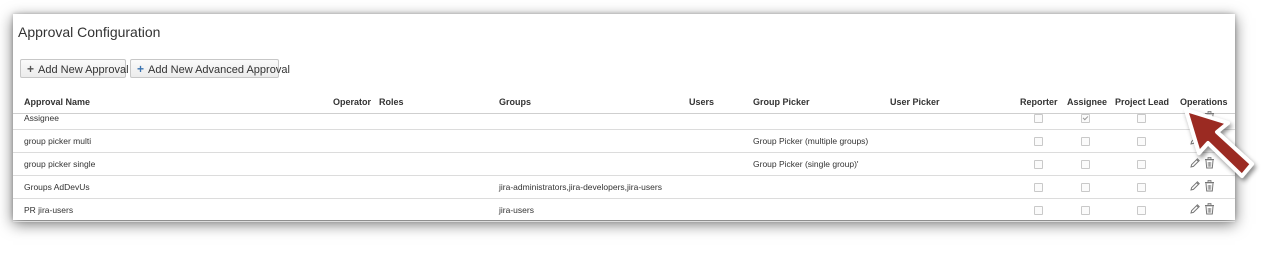  I want to click on cell-groups: jira-users, so click(516, 210).